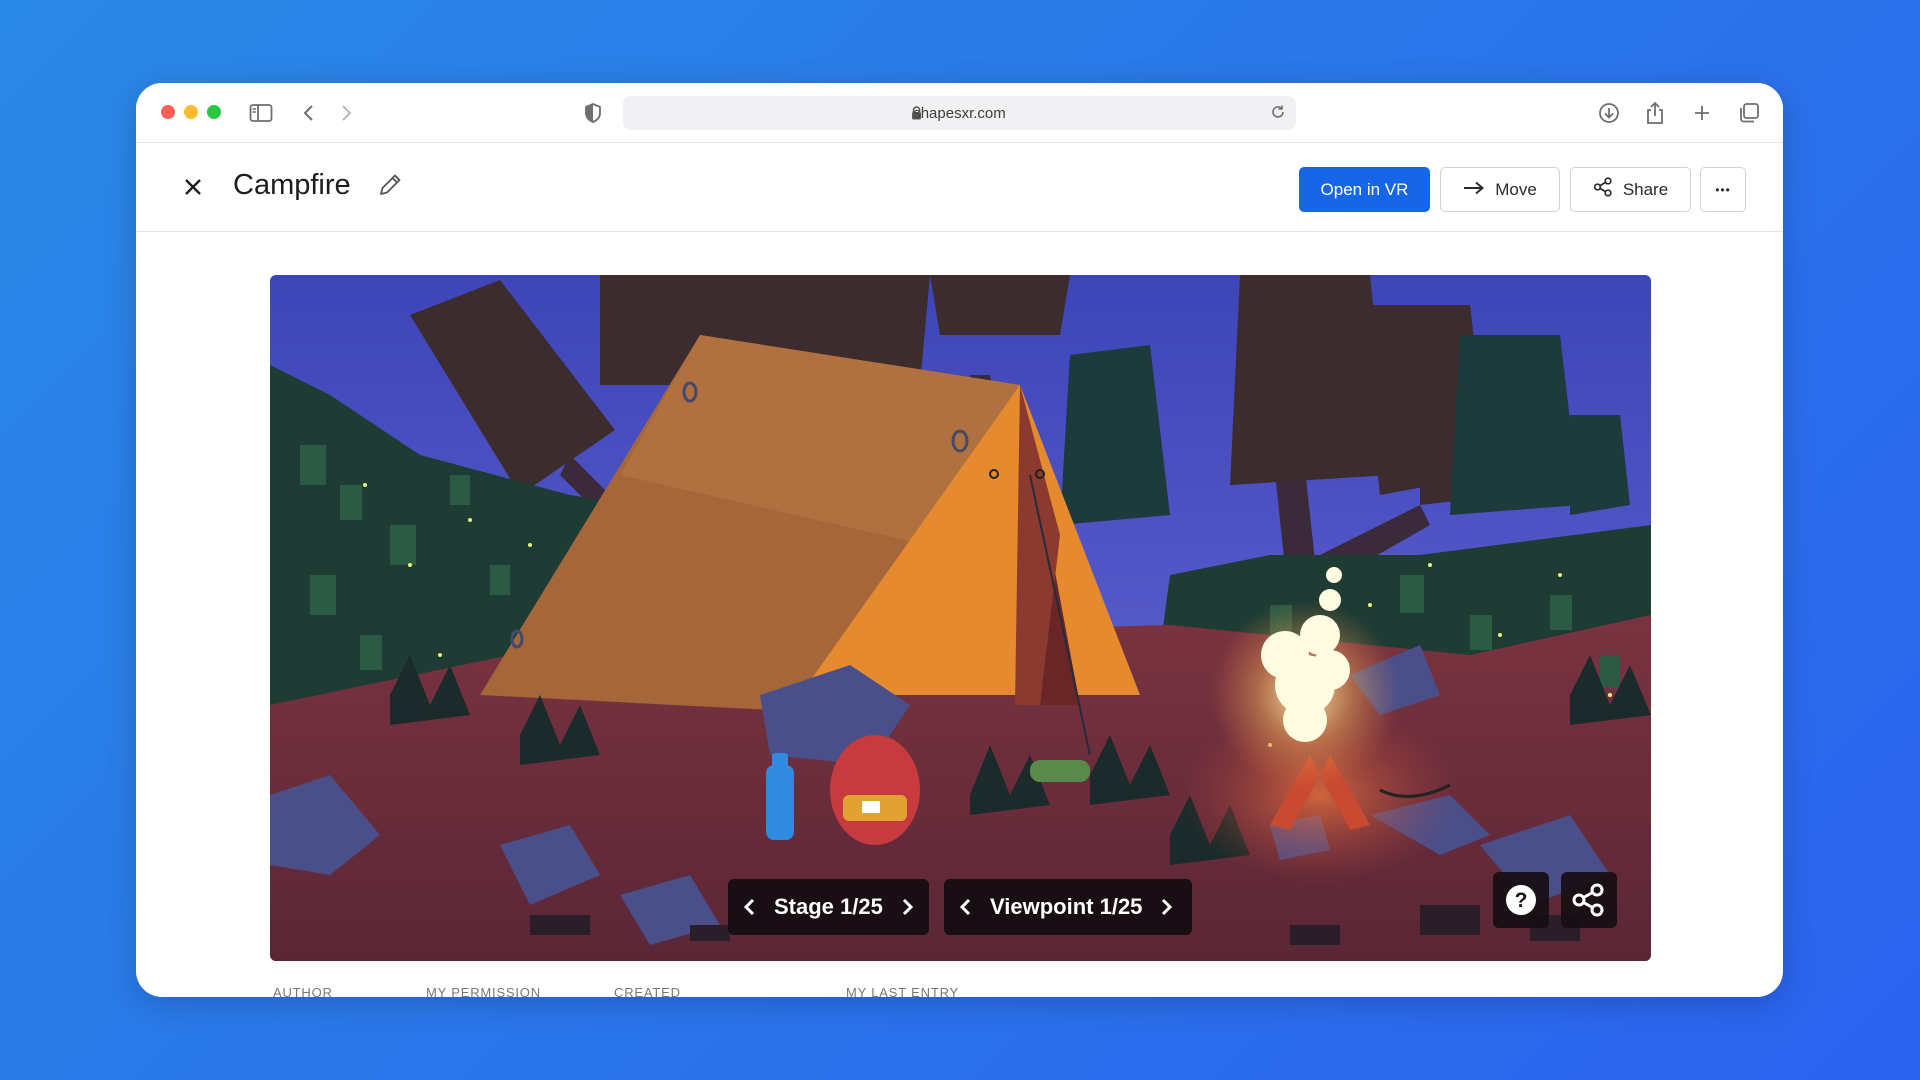 Image resolution: width=1920 pixels, height=1080 pixels. I want to click on more-dots-icon: •••, so click(1723, 189).